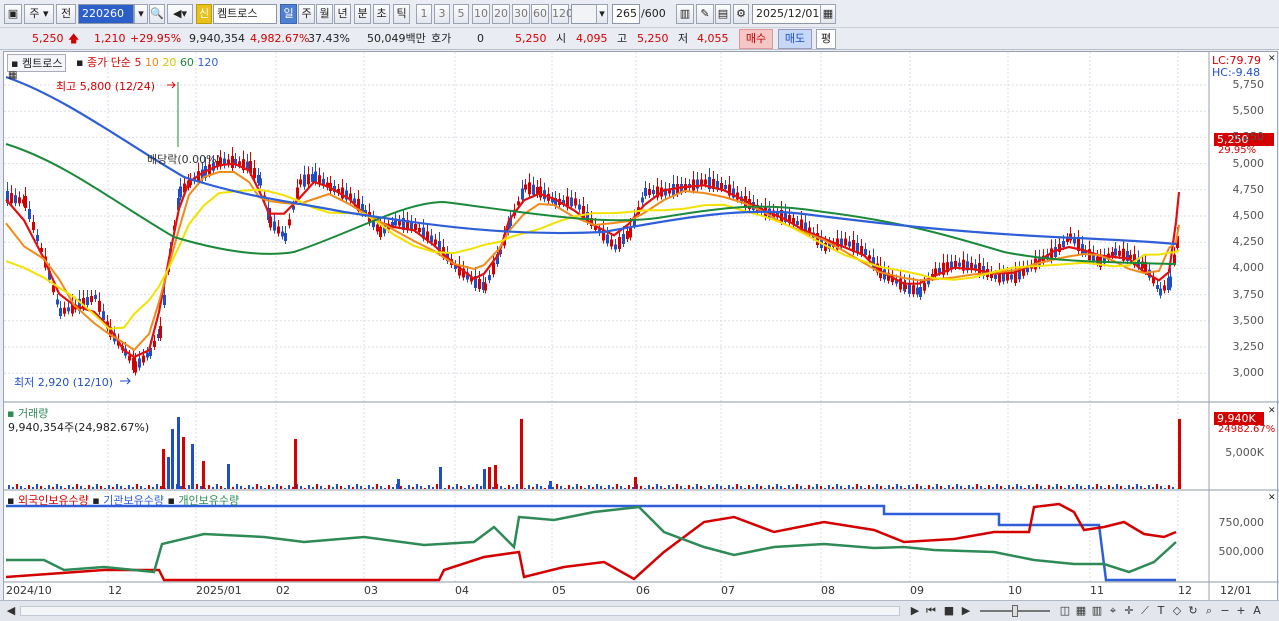 The width and height of the screenshot is (1279, 621). Describe the element at coordinates (362, 14) in the screenshot. I see `period-4-button: 분` at that location.